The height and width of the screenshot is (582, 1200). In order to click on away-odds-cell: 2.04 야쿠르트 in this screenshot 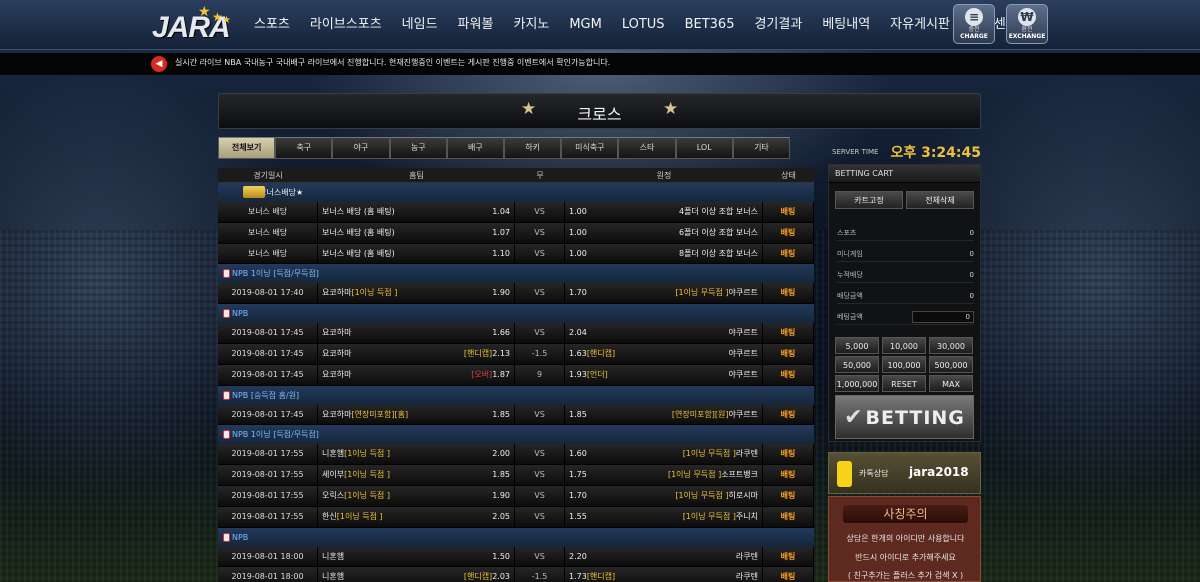, I will do `click(664, 333)`.